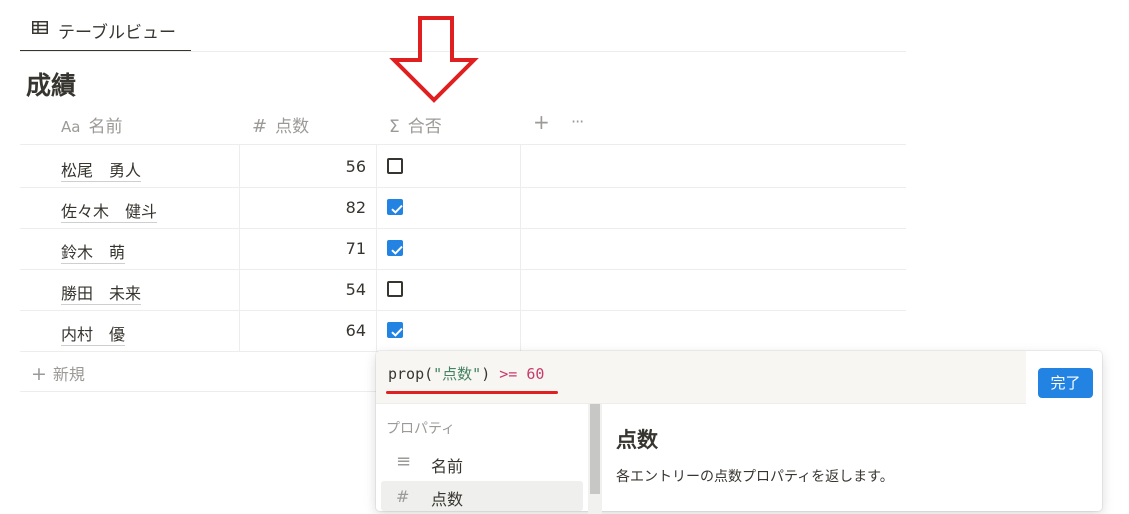 This screenshot has height=514, width=1129. I want to click on column-header-score: # 点数, so click(280, 128).